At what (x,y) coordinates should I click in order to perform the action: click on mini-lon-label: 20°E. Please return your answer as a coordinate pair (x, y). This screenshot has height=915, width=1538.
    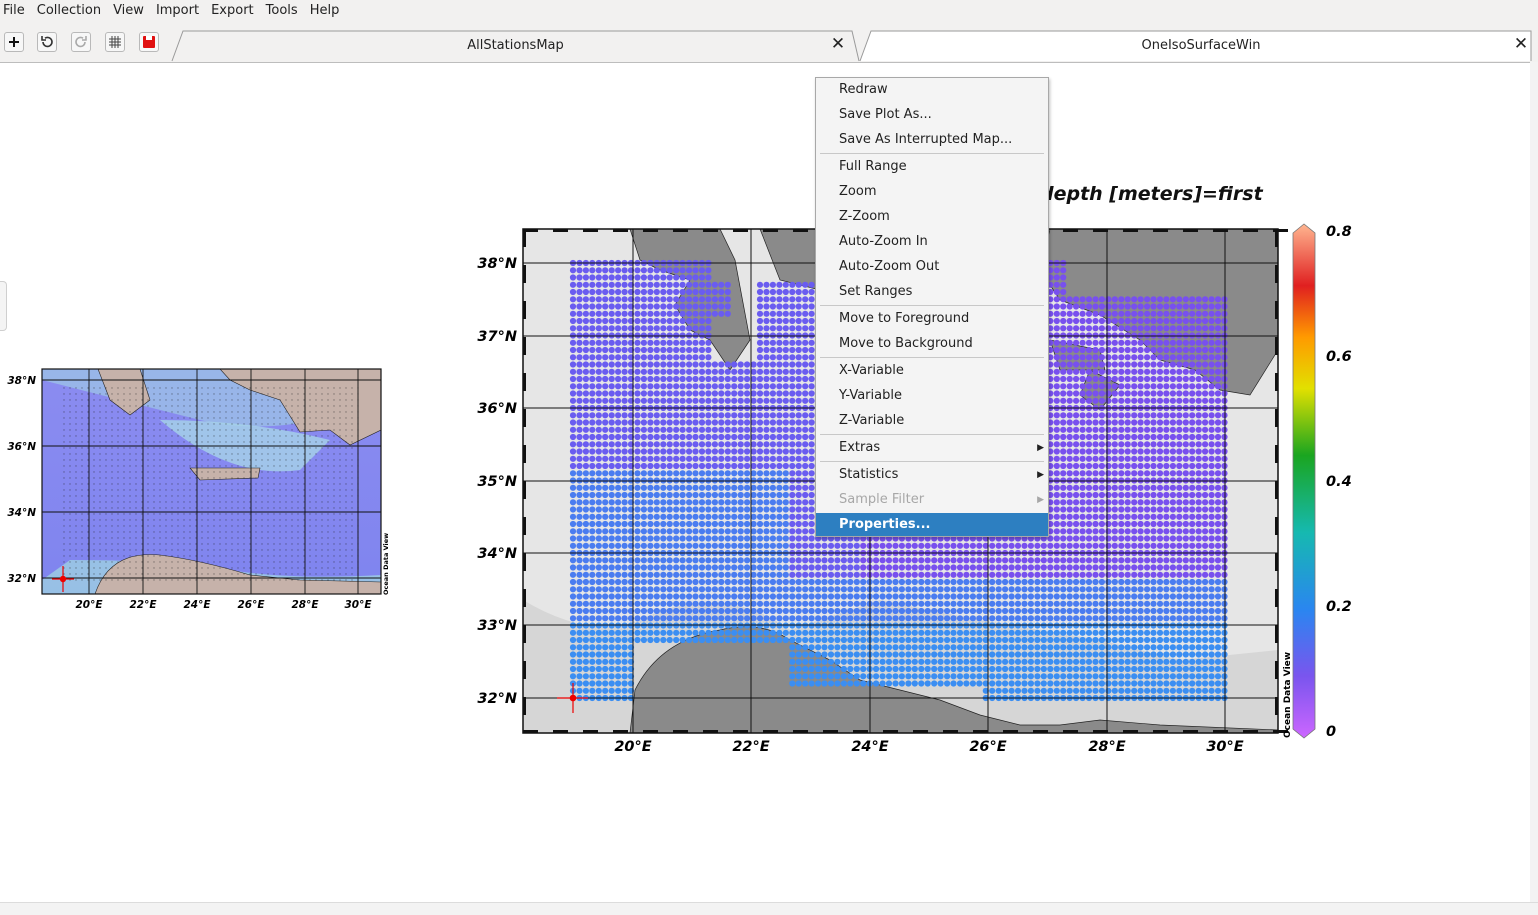
    Looking at the image, I should click on (89, 605).